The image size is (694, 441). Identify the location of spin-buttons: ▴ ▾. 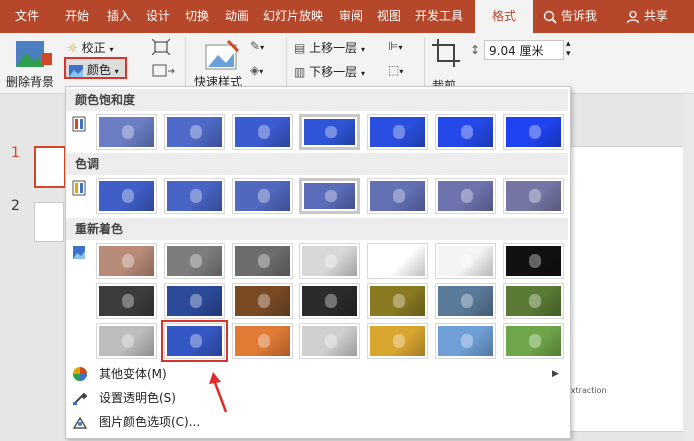
(568, 49).